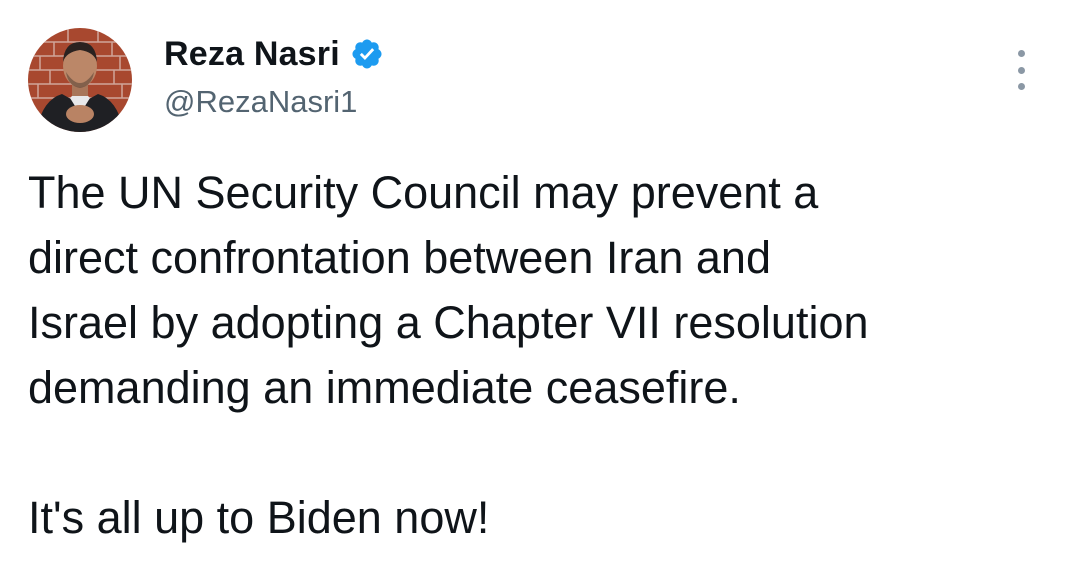  I want to click on verified-badge-icon, so click(367, 54).